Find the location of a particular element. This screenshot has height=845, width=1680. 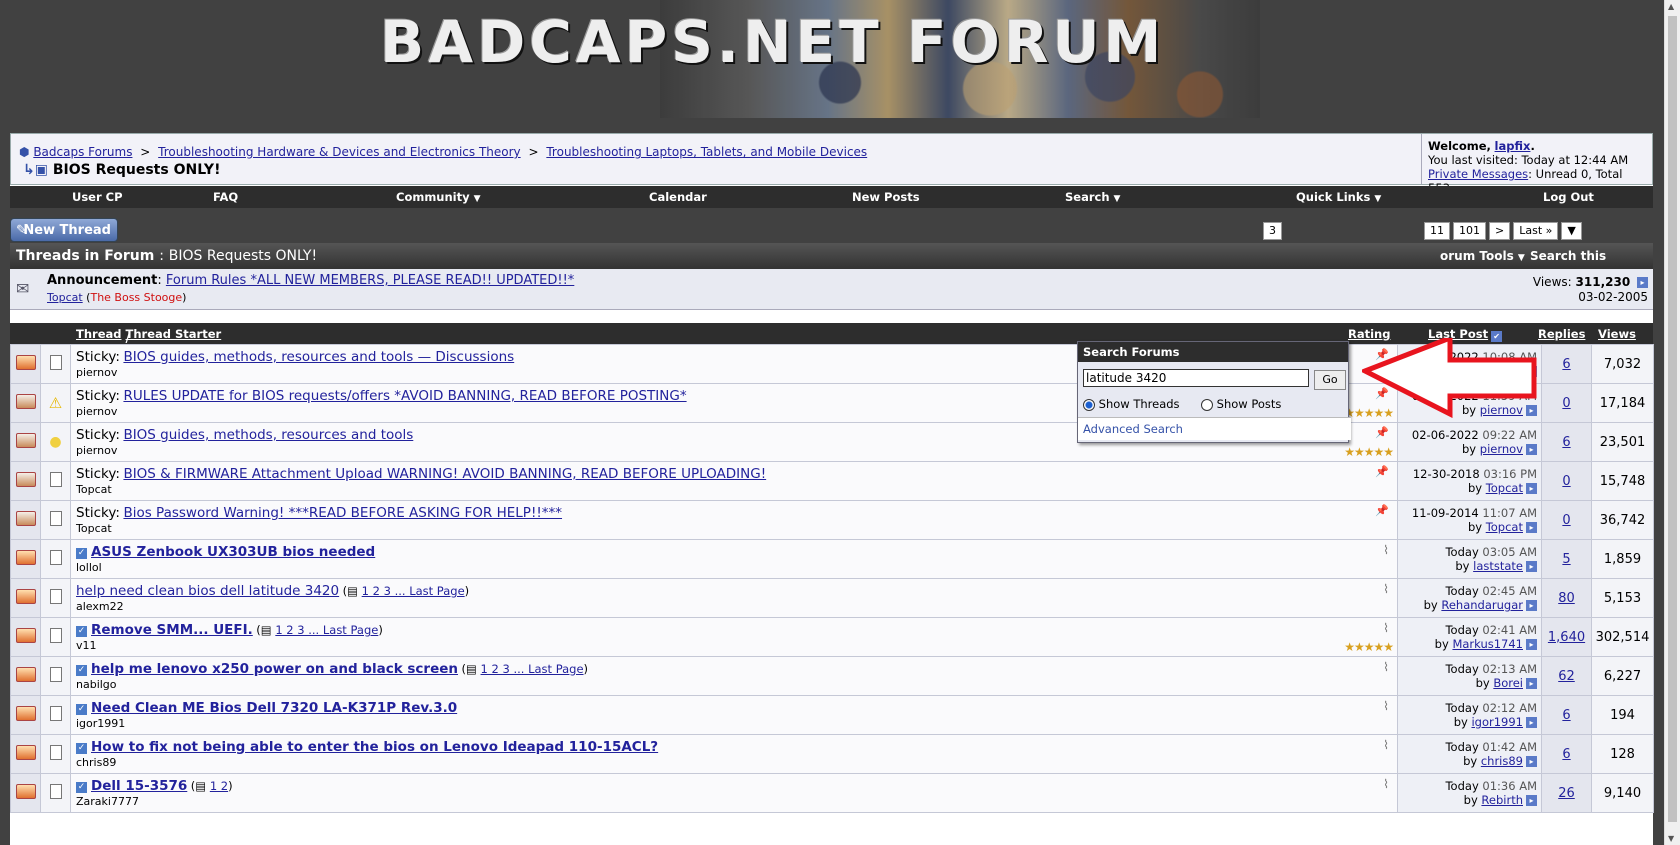

thread-title-link: Dell 15-3576 is located at coordinates (139, 786).